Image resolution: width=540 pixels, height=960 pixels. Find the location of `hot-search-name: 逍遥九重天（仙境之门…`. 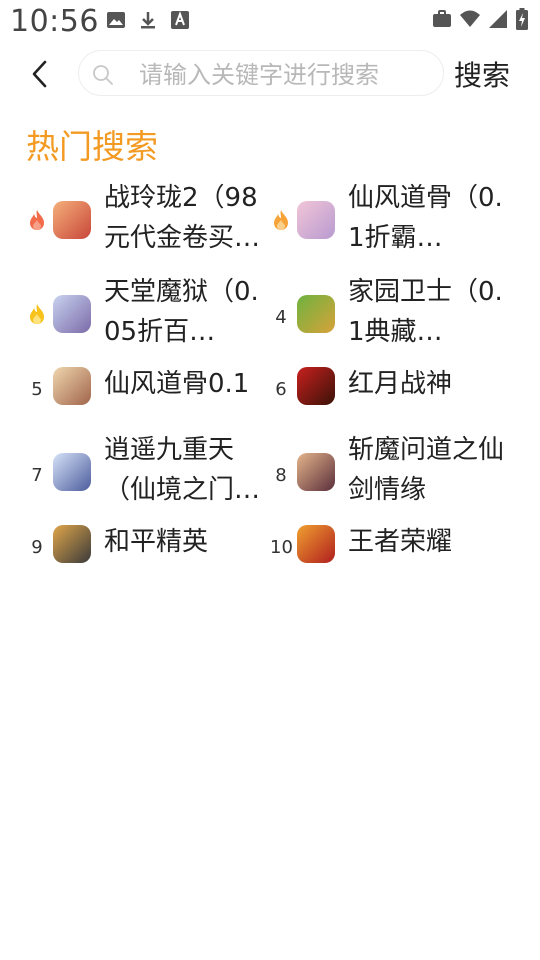

hot-search-name: 逍遥九重天（仙境之门… is located at coordinates (182, 470).